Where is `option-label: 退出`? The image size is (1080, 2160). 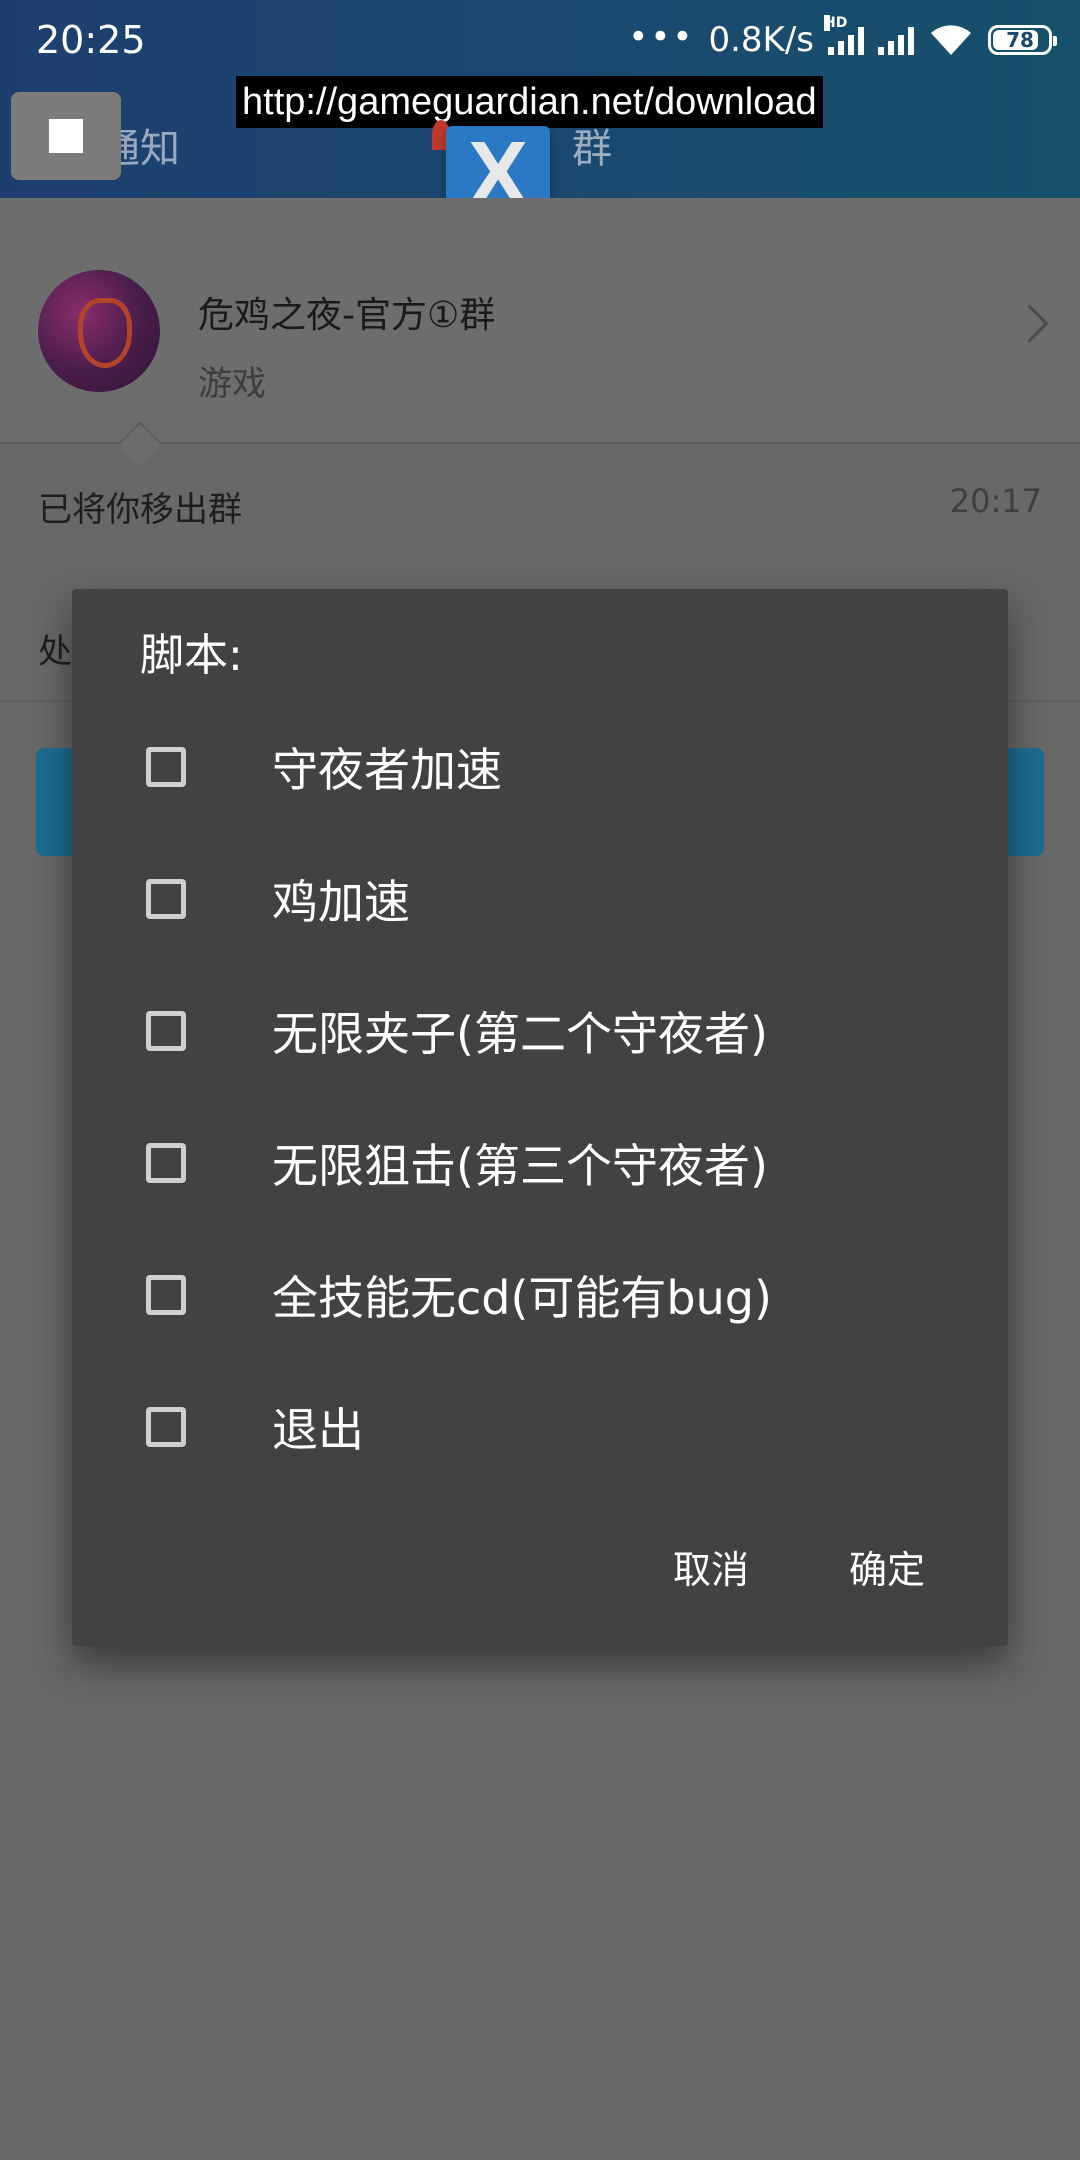
option-label: 退出 is located at coordinates (318, 1430).